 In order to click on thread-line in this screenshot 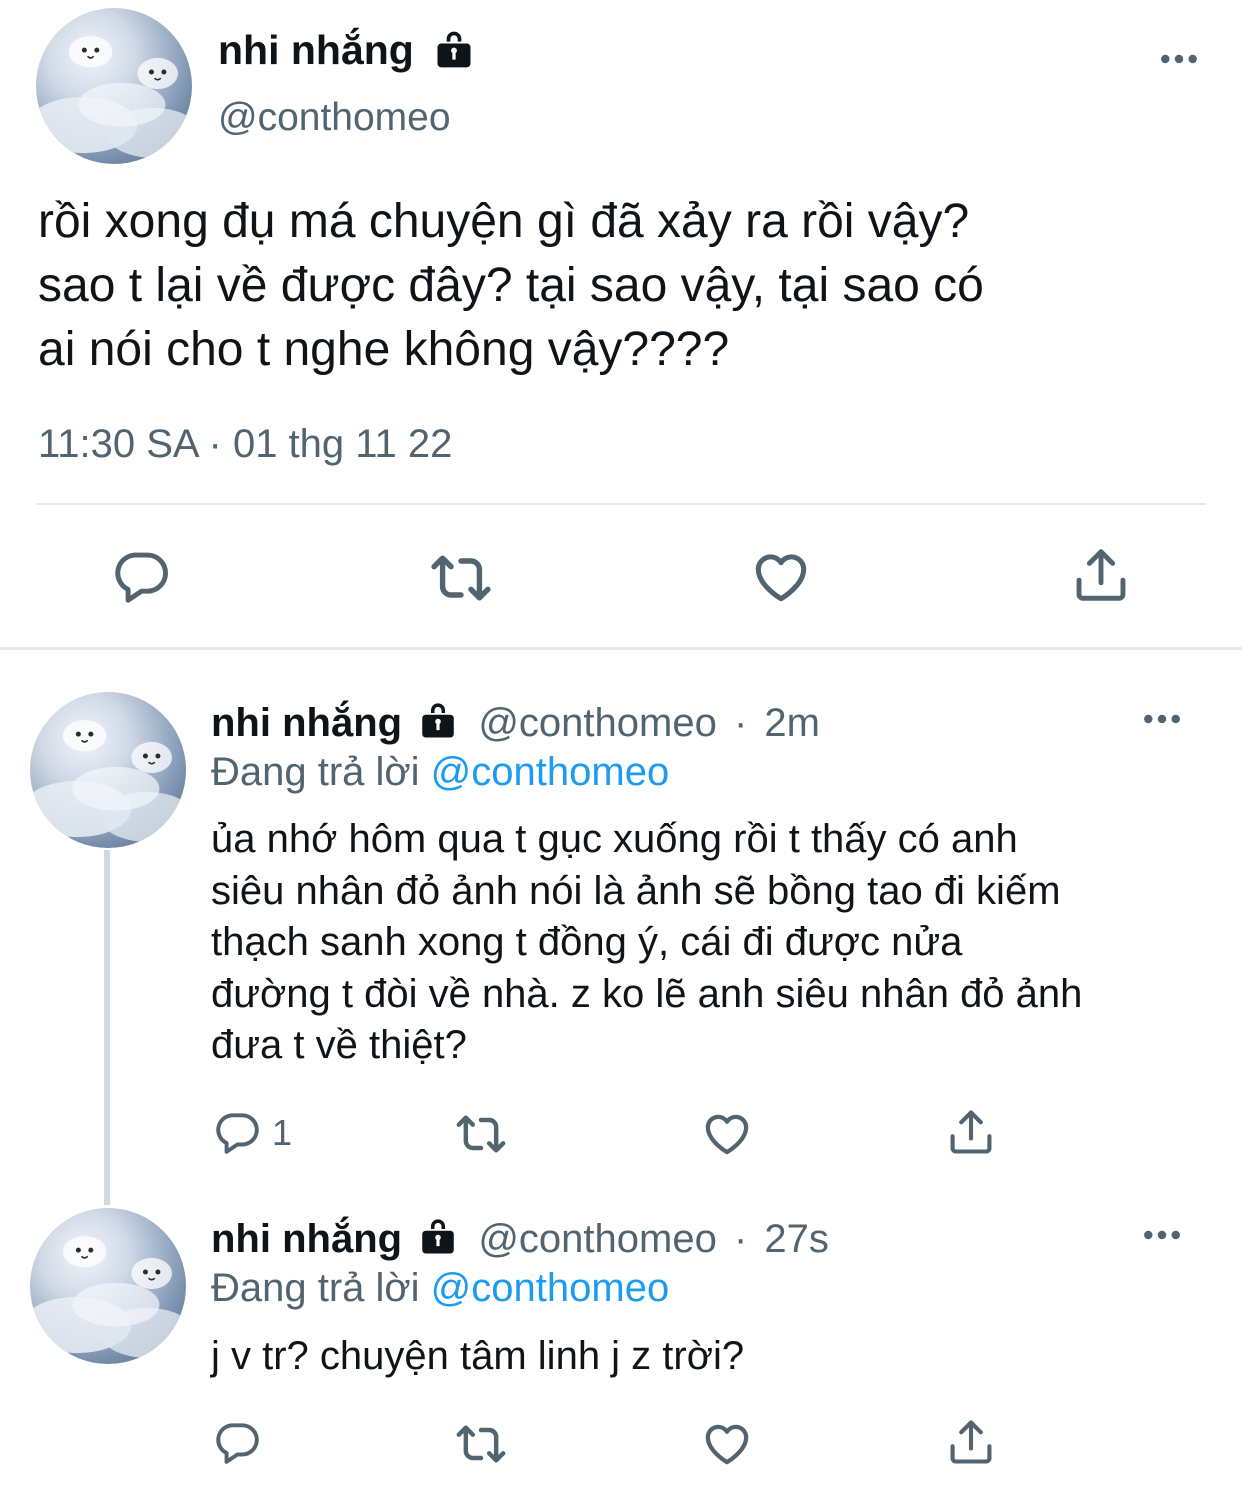, I will do `click(107, 1027)`.